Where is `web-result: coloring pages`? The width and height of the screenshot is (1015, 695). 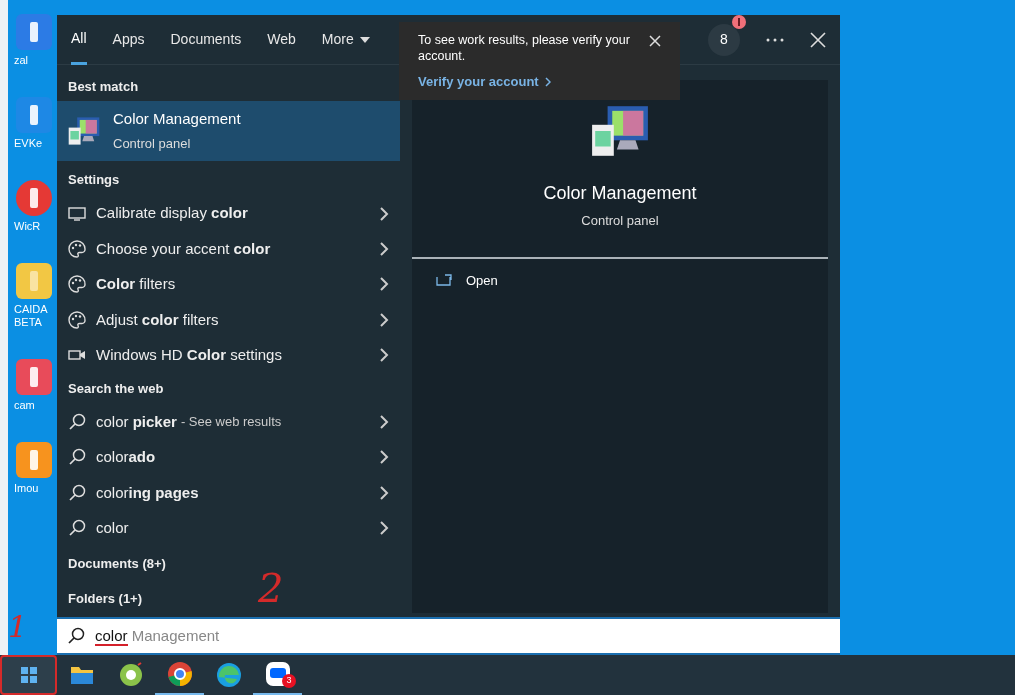 web-result: coloring pages is located at coordinates (228, 493).